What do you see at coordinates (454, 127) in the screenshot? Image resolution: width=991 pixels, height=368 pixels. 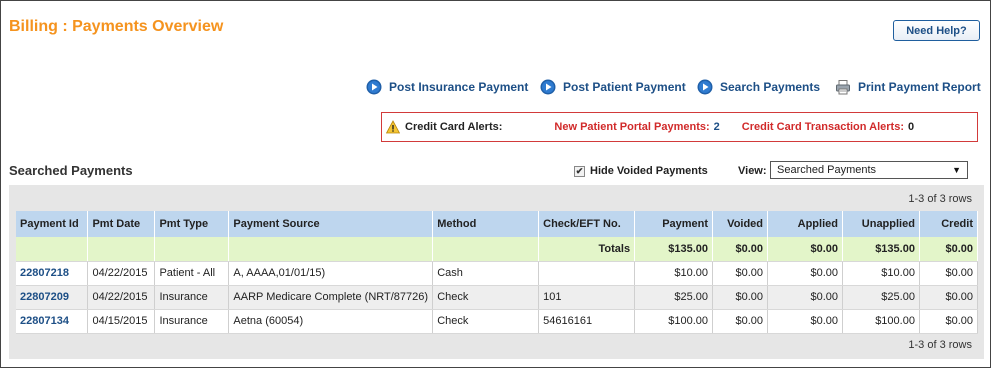 I see `credit-card-alerts-label: Credit Card Alerts:` at bounding box center [454, 127].